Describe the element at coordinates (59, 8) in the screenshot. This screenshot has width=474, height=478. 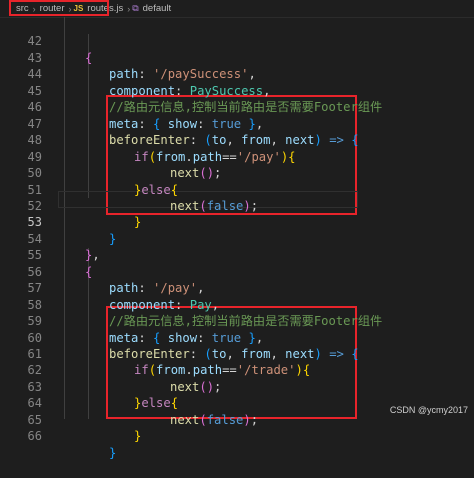
I see `breadcrumb-highlight-box` at that location.